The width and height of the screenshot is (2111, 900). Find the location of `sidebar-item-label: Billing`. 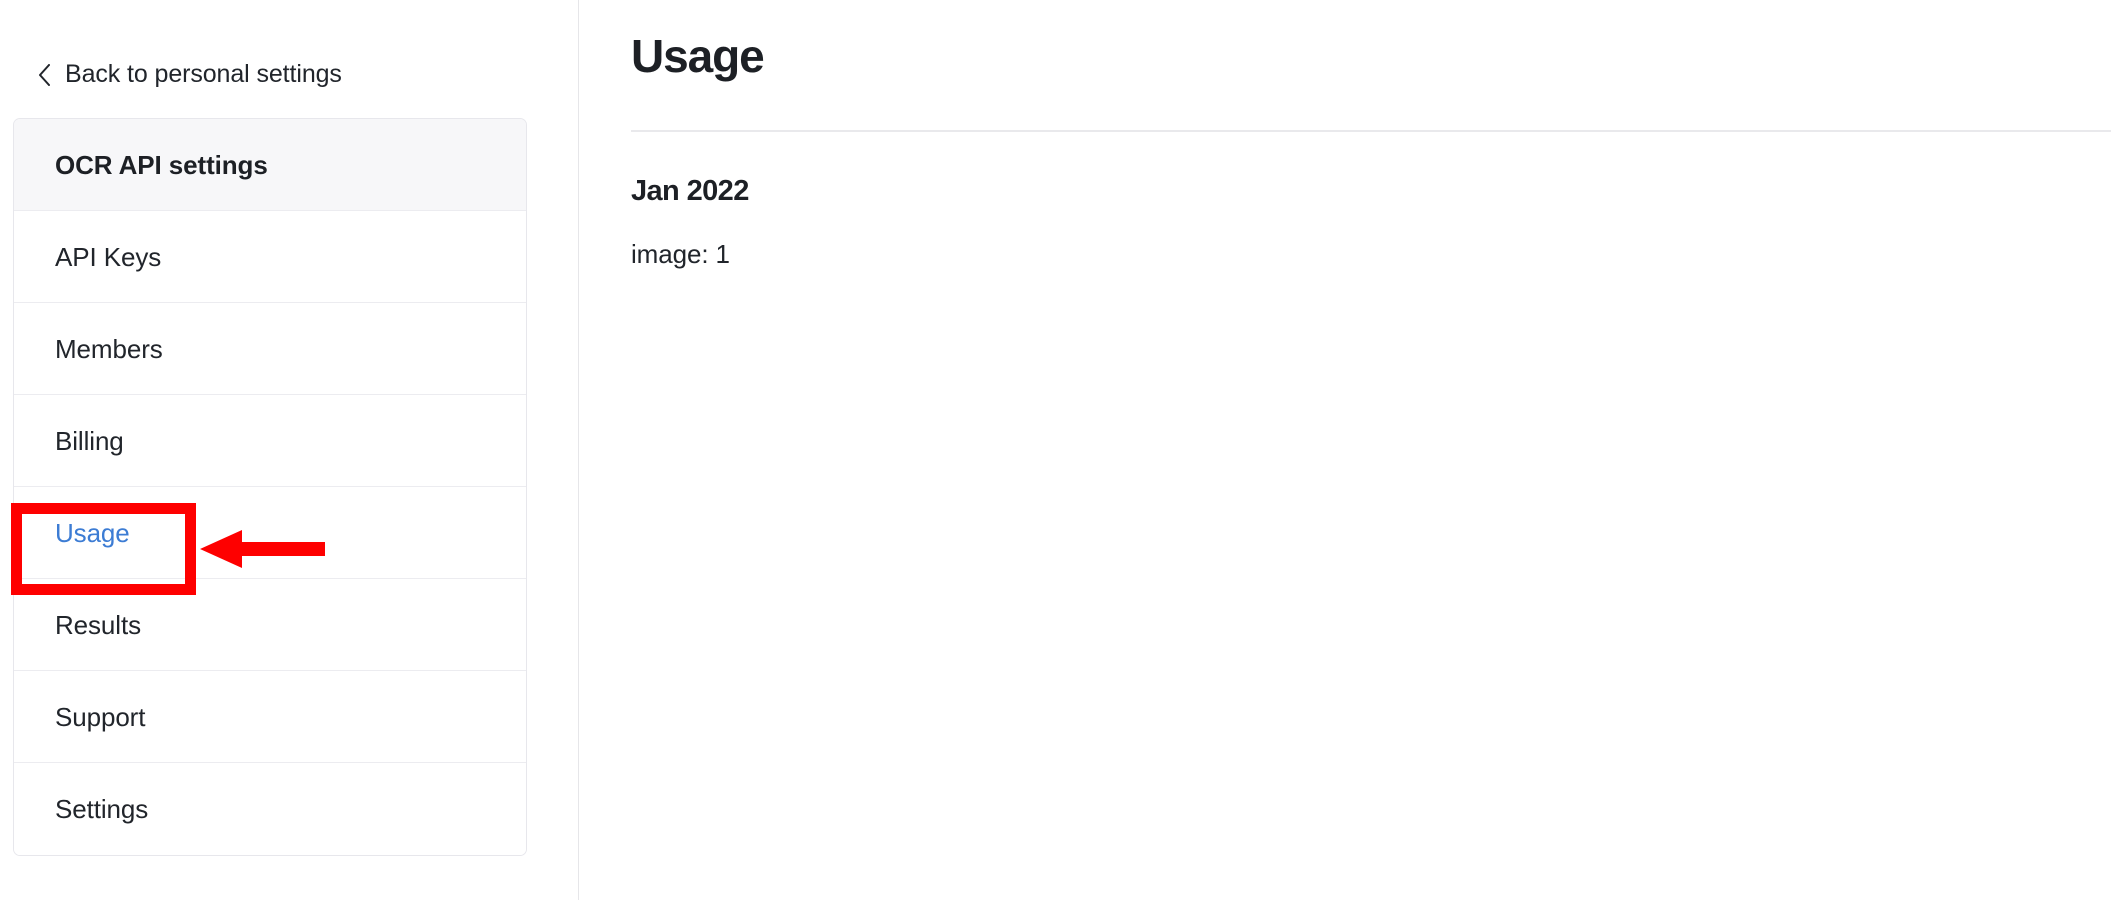

sidebar-item-label: Billing is located at coordinates (89, 440).